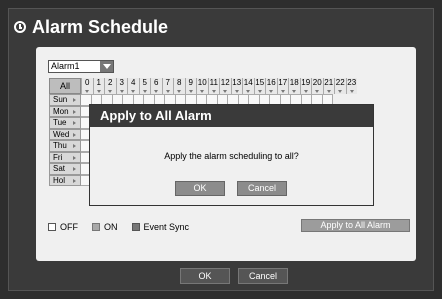 Image resolution: width=442 pixels, height=299 pixels. I want to click on event-sync-swatch, so click(135, 227).